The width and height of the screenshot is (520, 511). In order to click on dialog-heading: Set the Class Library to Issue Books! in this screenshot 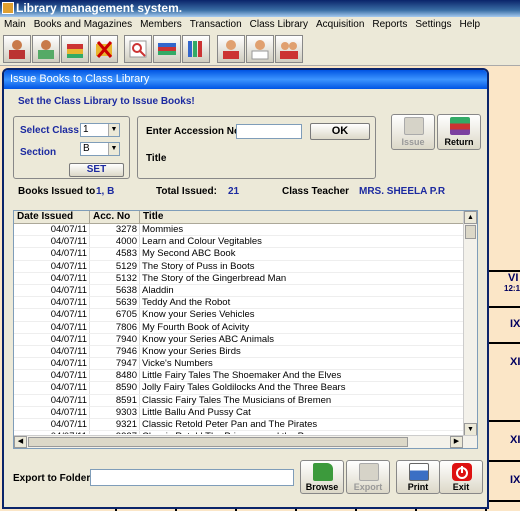, I will do `click(106, 101)`.